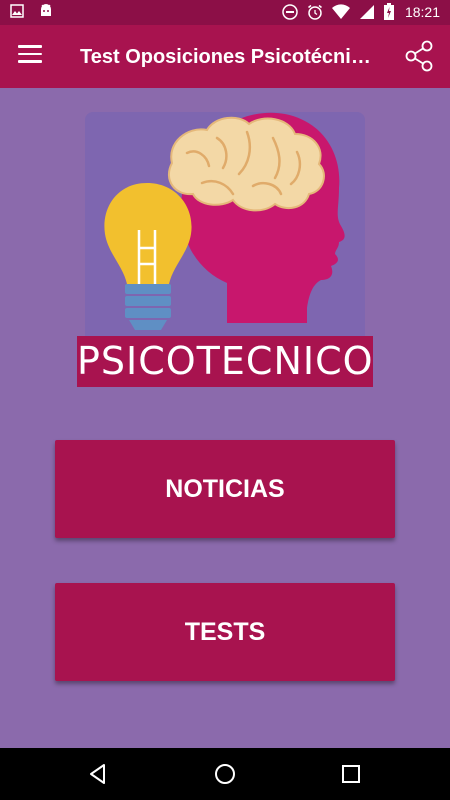  Describe the element at coordinates (32, 11) in the screenshot. I see `status-bar-notifications` at that location.